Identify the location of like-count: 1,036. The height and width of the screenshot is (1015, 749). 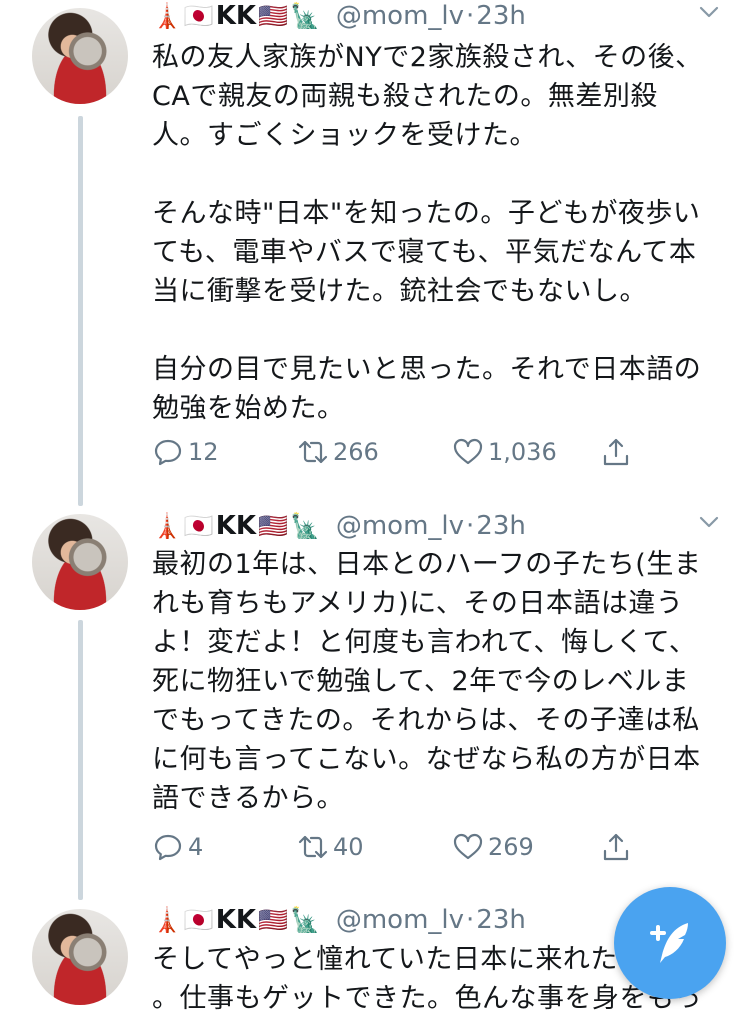
(522, 452).